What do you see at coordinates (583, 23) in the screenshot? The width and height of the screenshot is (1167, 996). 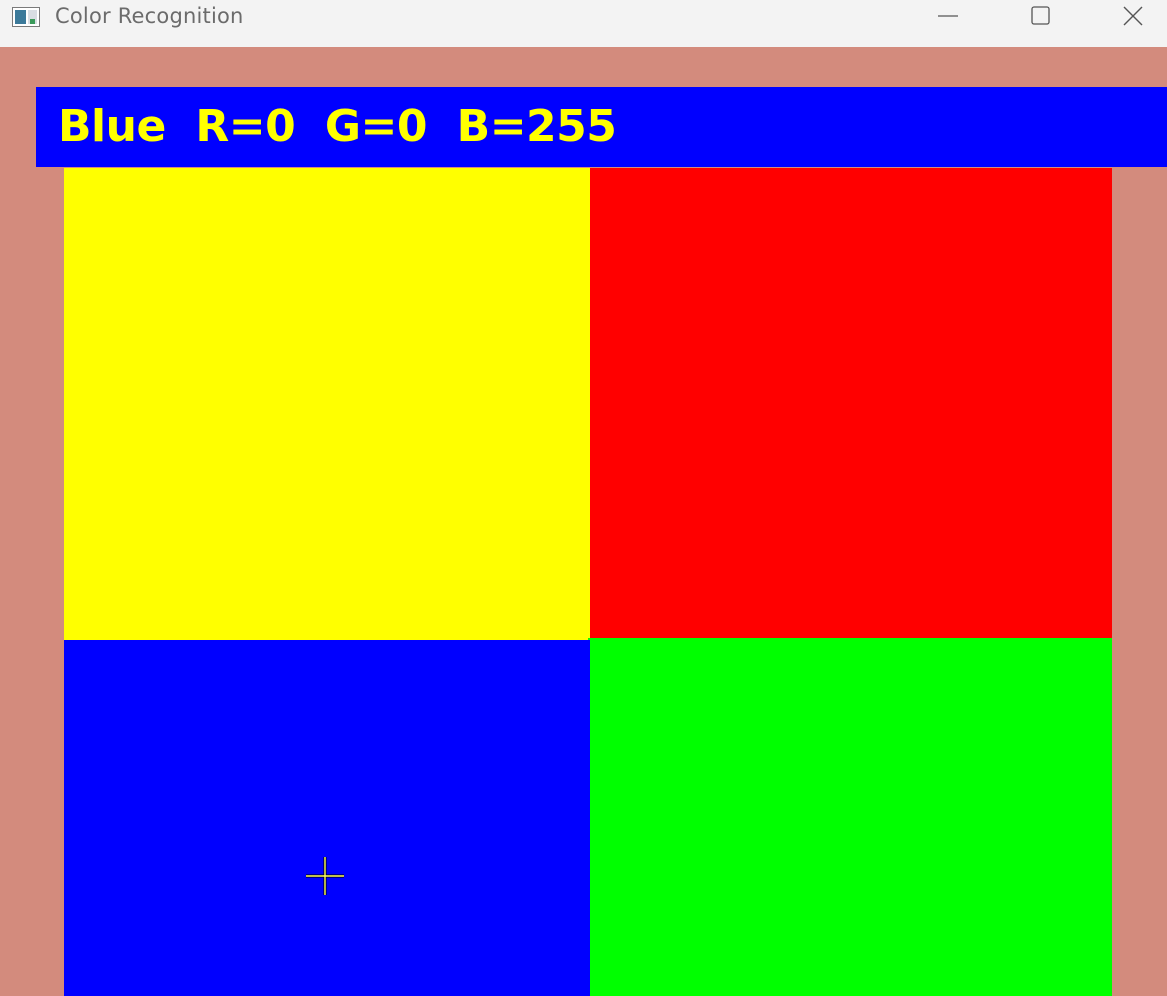 I see `title-bar: Color Recognition` at bounding box center [583, 23].